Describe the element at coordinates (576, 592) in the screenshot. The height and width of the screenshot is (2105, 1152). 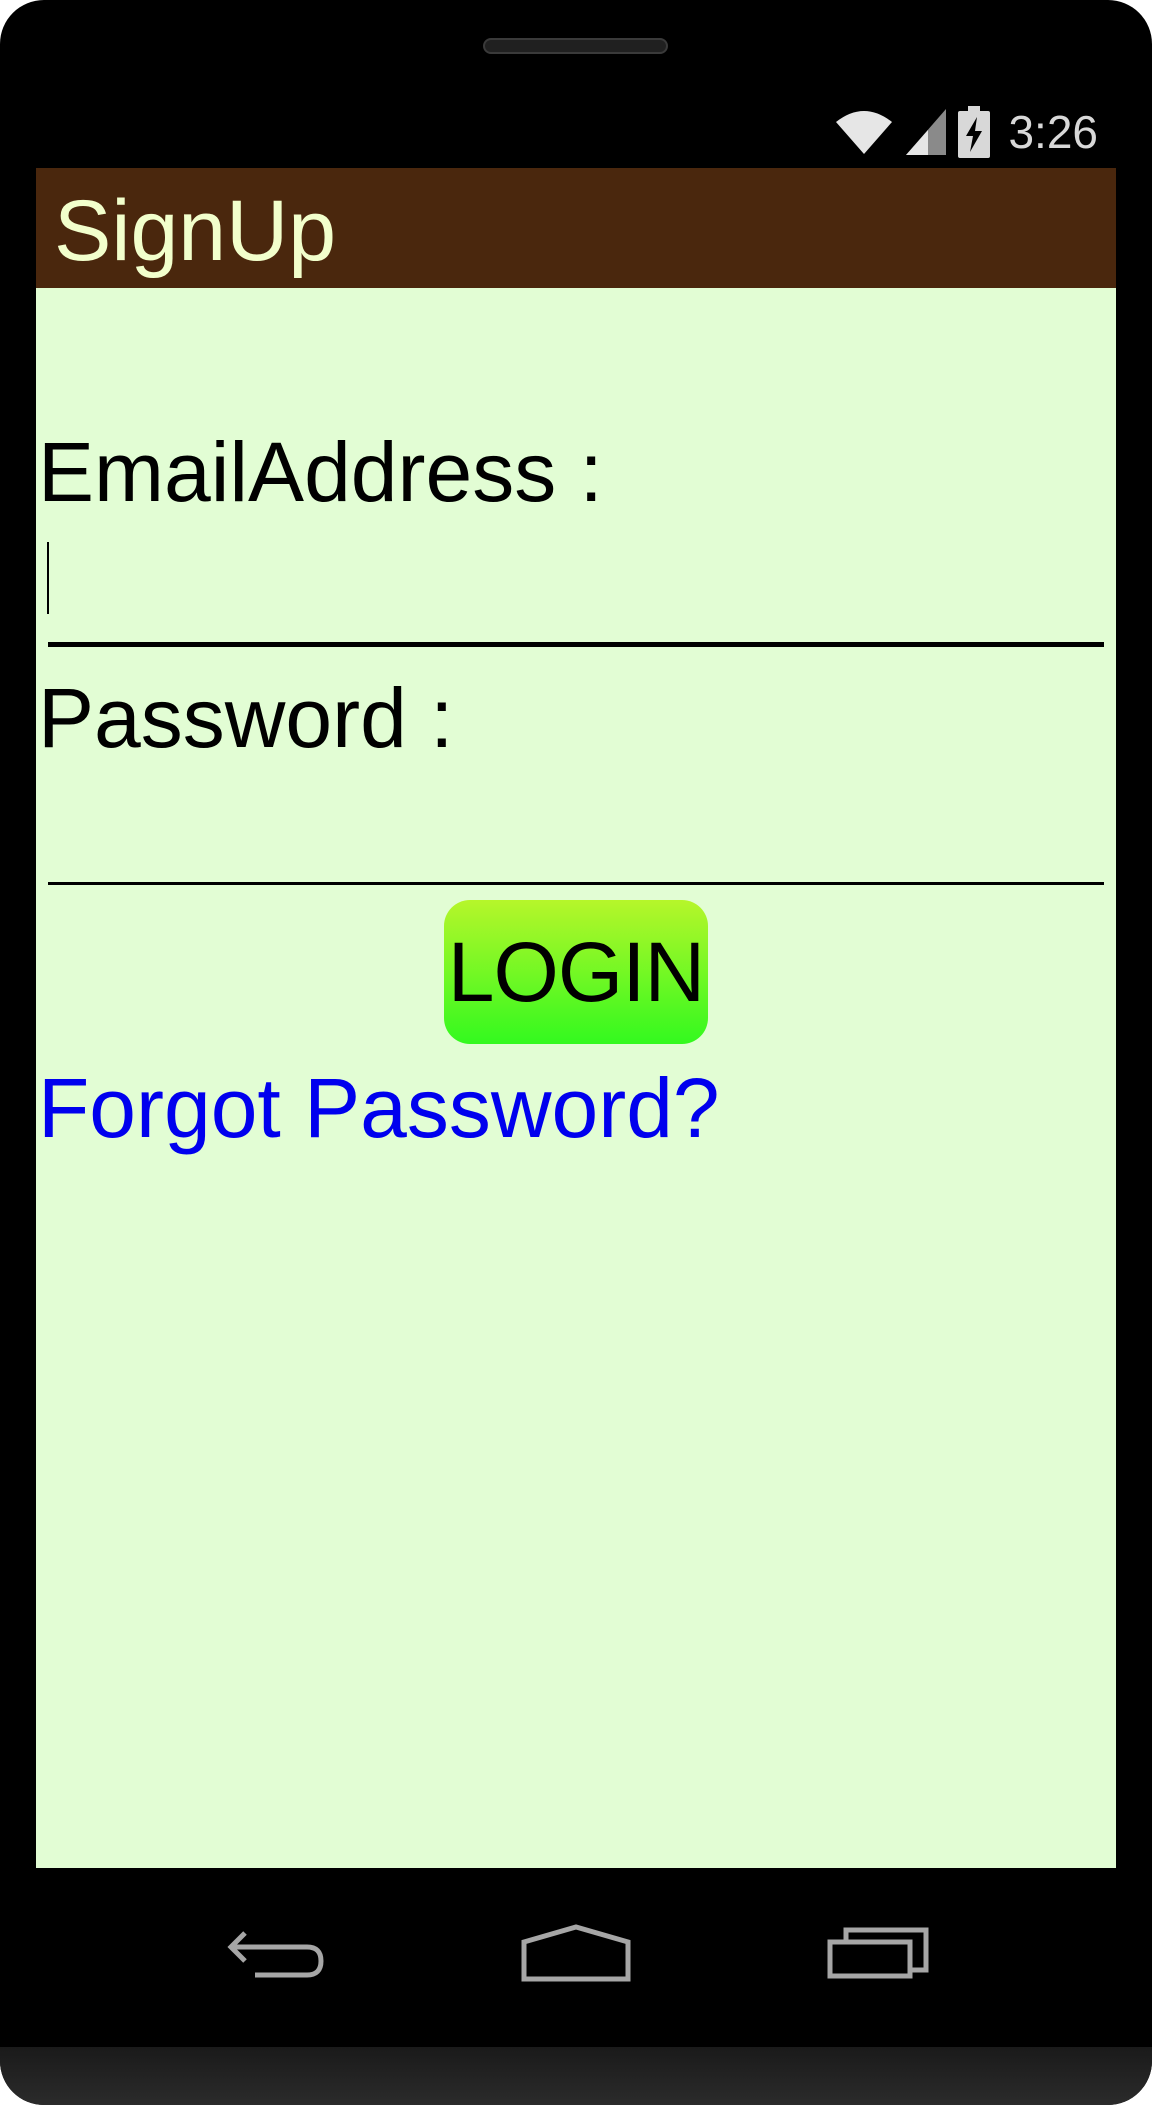
I see `email-field` at that location.